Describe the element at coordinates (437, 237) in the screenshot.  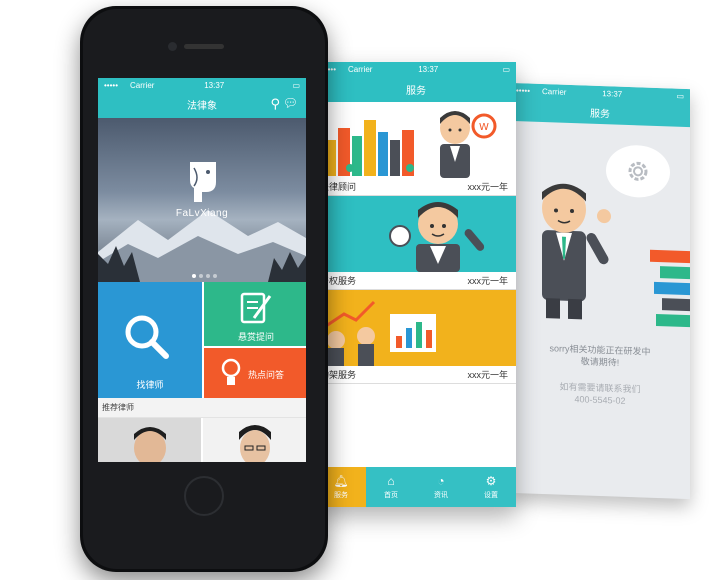
I see `businessman-bulb-illustration` at that location.